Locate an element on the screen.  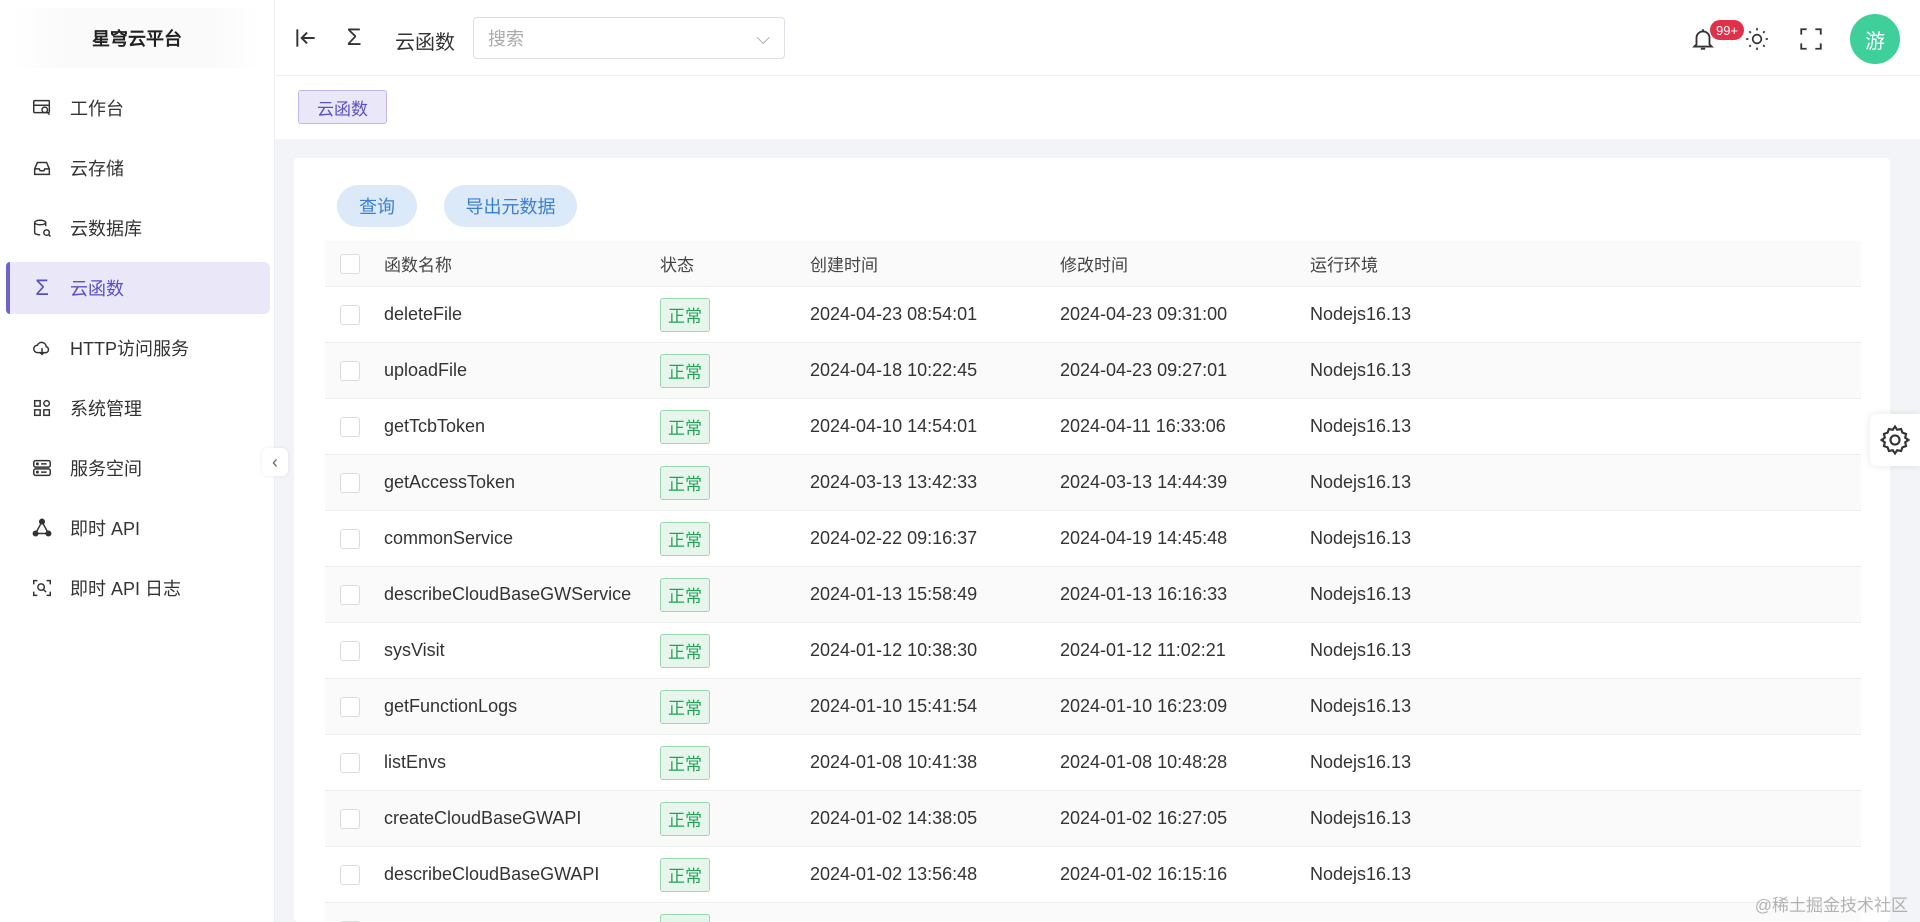
scan-search-icon is located at coordinates (42, 588).